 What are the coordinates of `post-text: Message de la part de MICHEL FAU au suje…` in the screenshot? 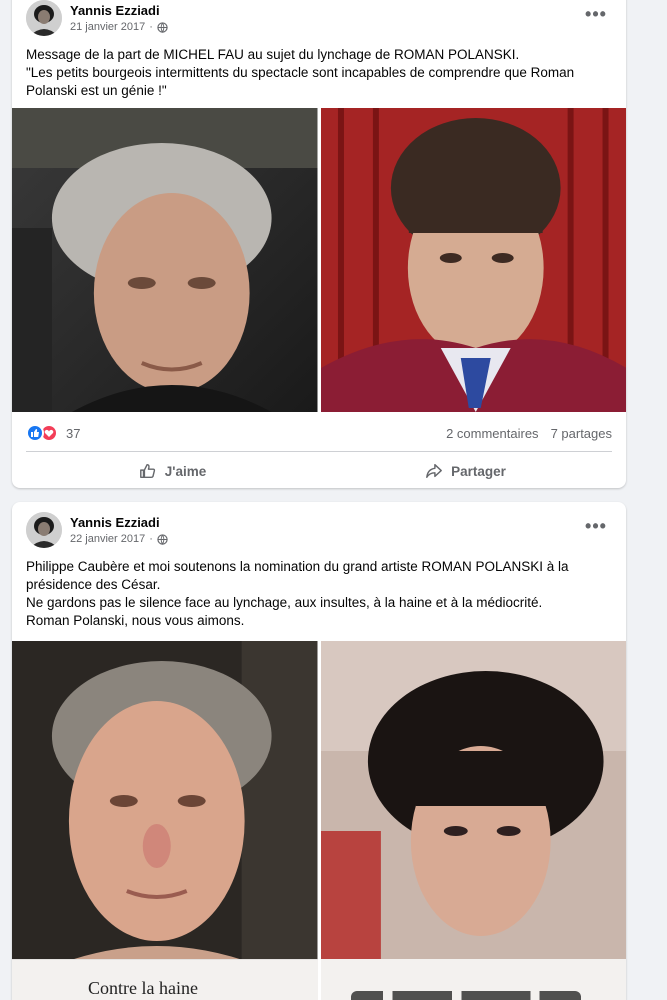 It's located at (319, 73).